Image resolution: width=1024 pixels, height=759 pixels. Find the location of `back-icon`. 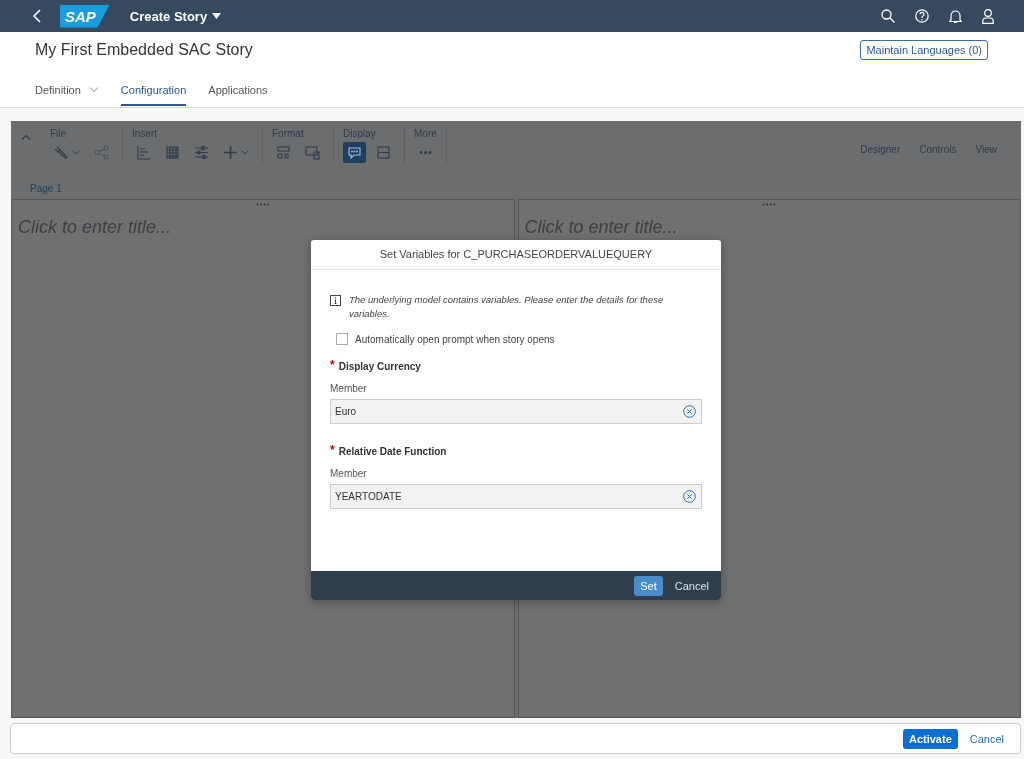

back-icon is located at coordinates (37, 16).